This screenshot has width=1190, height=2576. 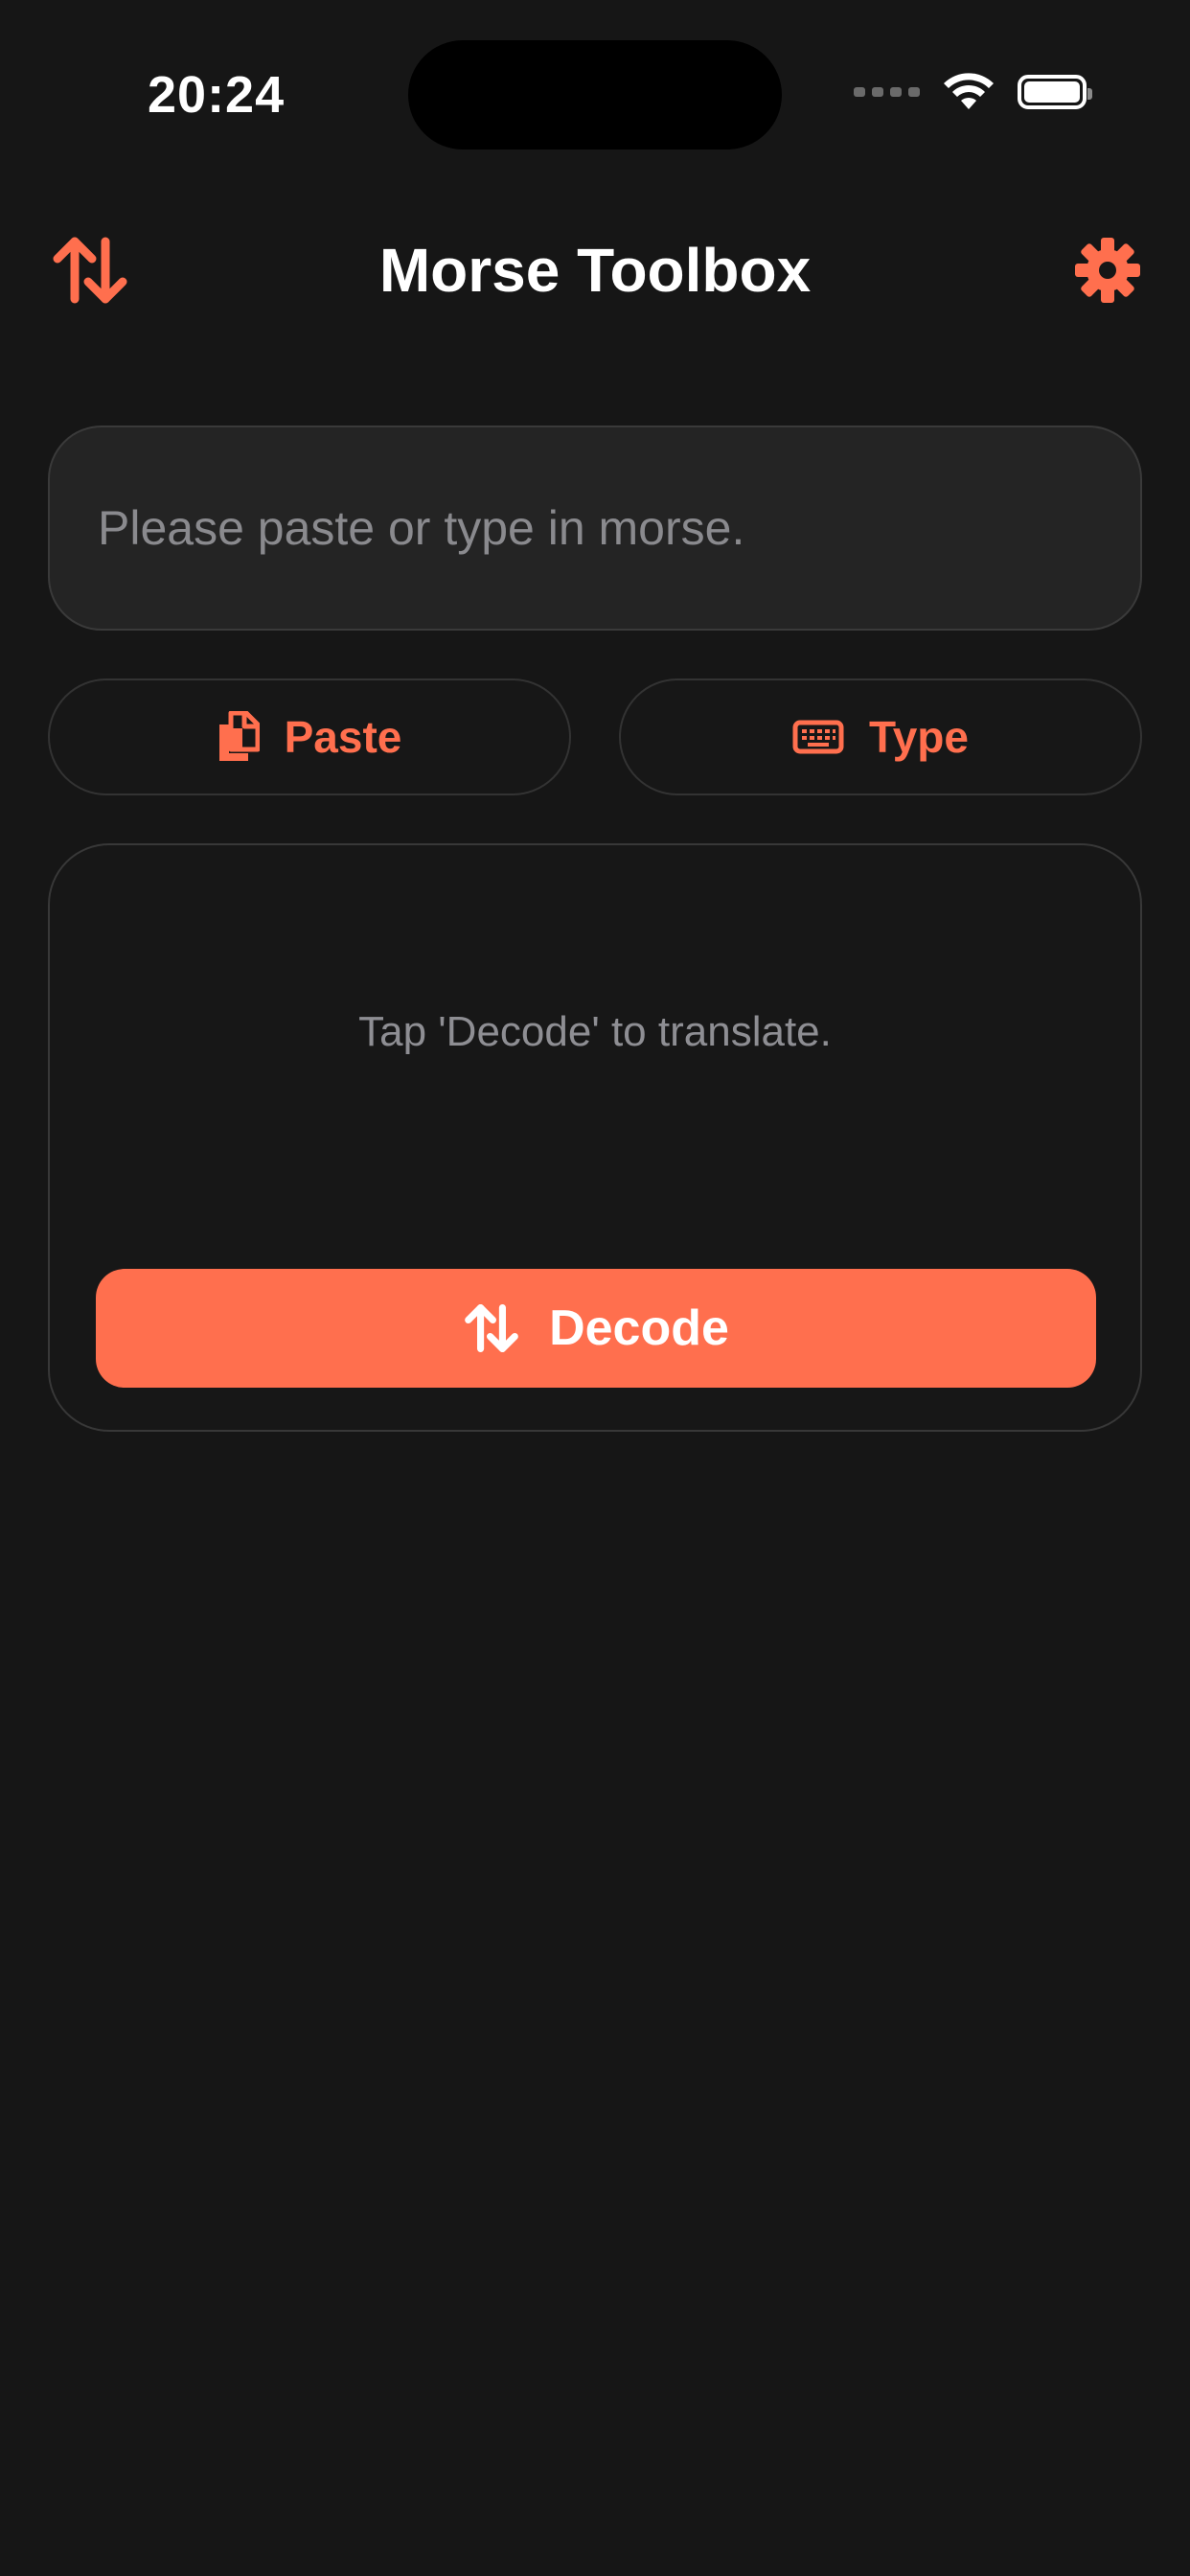 I want to click on paste-button-label: Paste, so click(x=343, y=737).